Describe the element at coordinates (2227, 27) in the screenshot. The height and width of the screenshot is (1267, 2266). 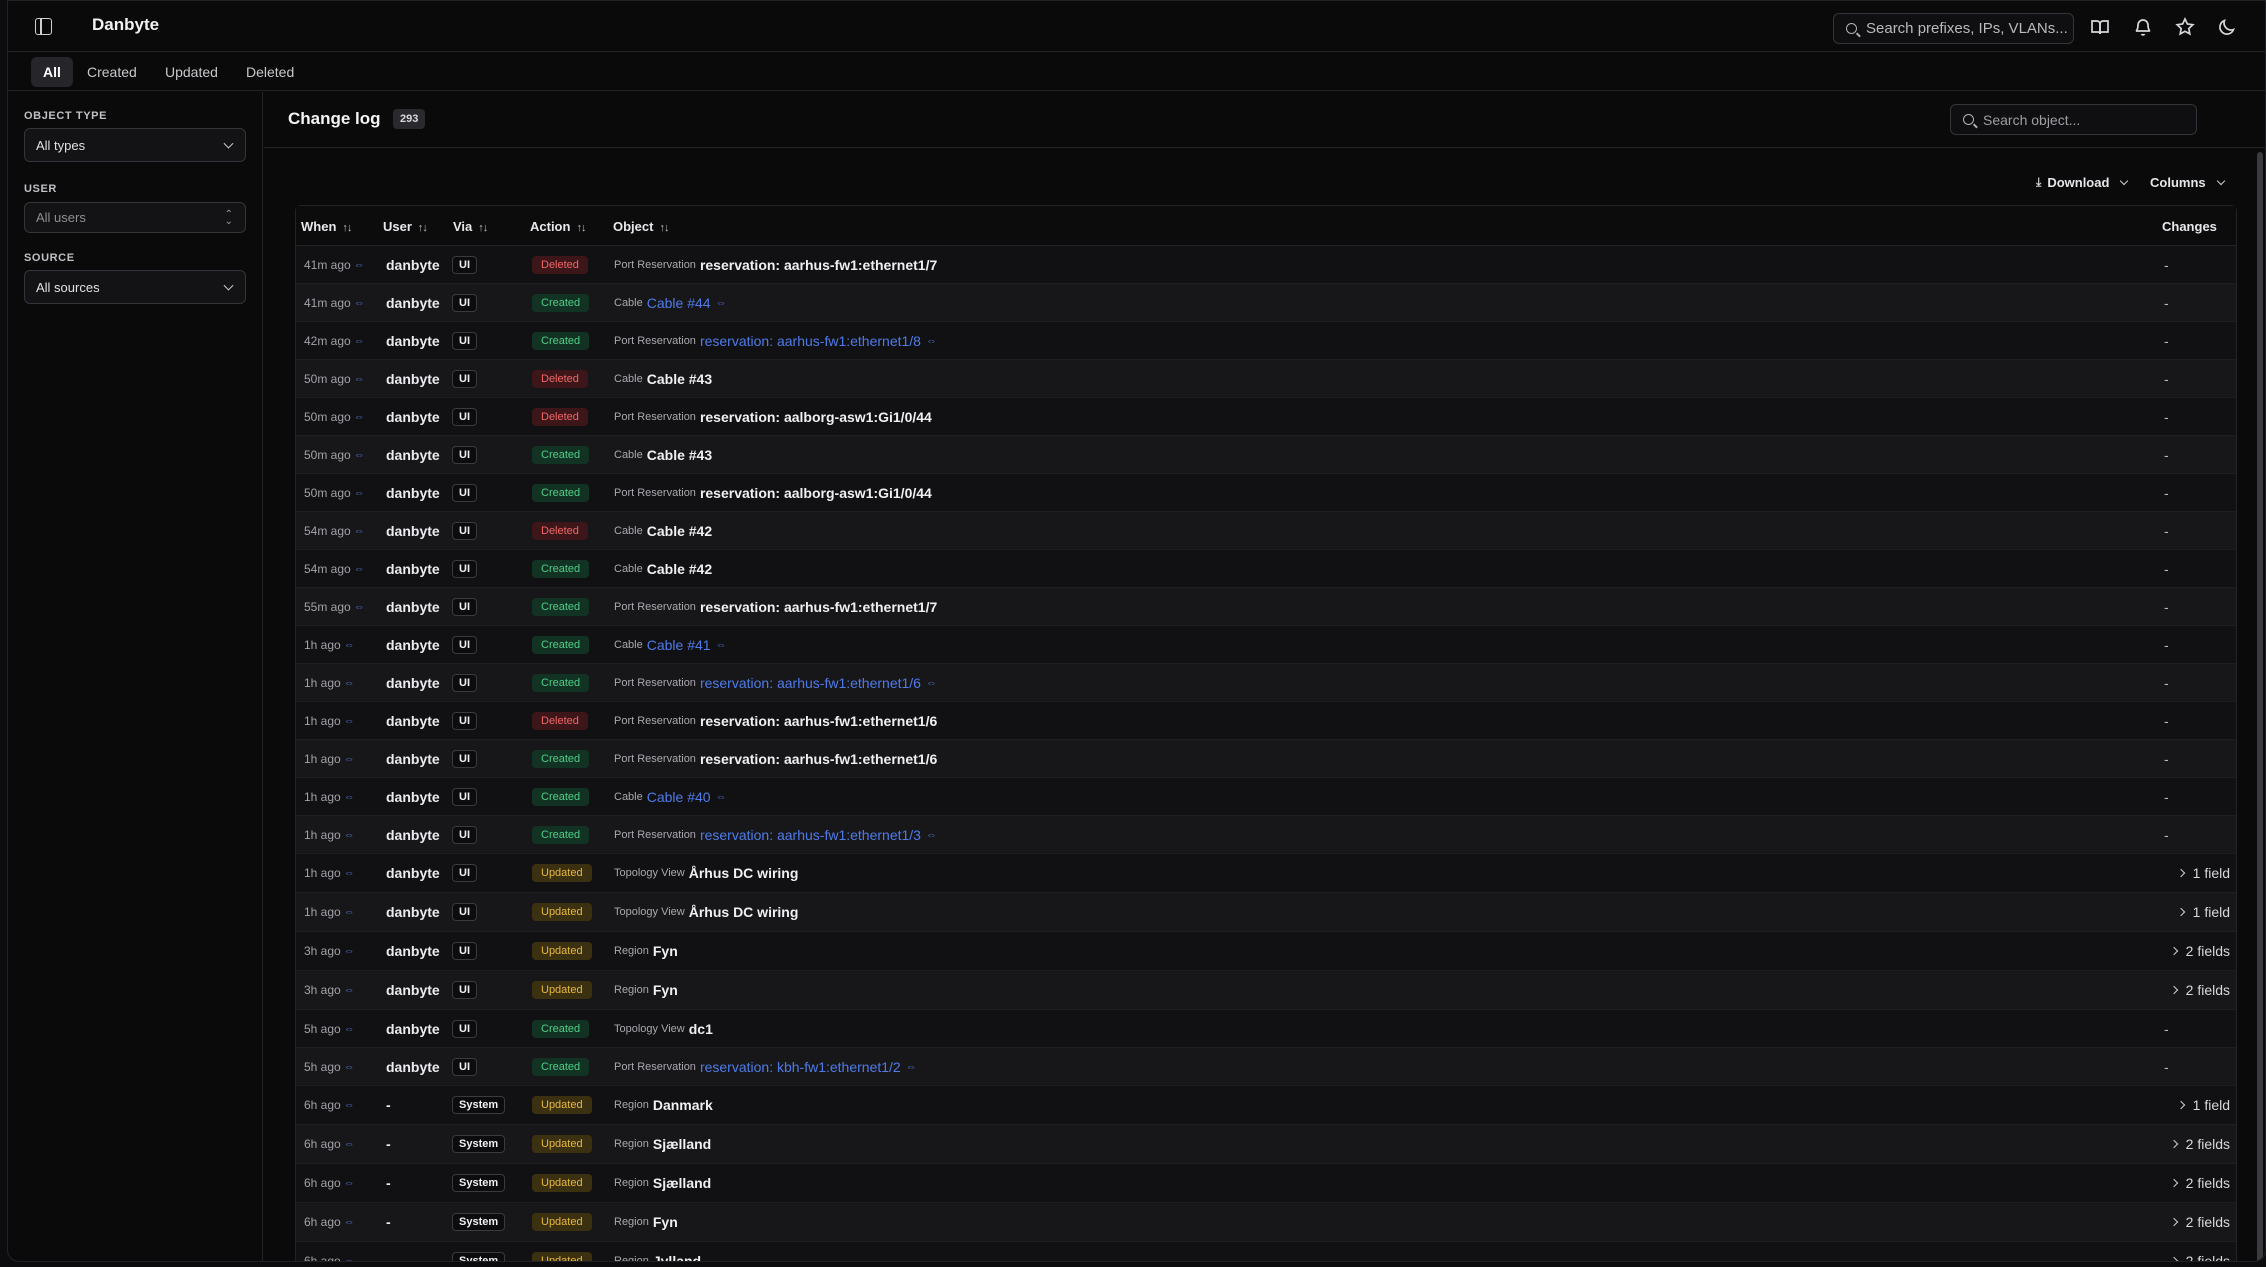
I see `moon-icon` at that location.